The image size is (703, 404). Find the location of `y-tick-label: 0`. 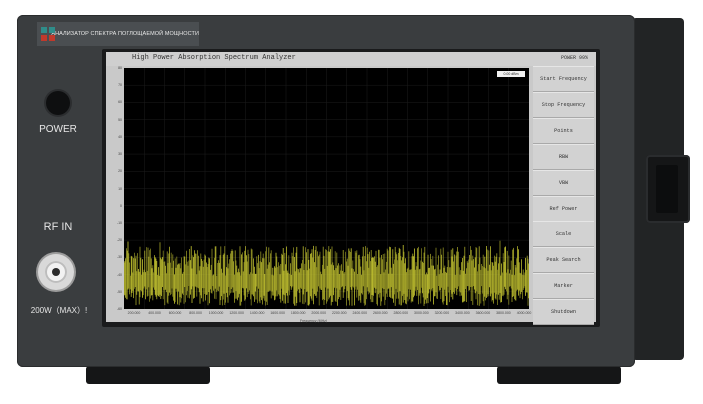

y-tick-label: 0 is located at coordinates (121, 205).